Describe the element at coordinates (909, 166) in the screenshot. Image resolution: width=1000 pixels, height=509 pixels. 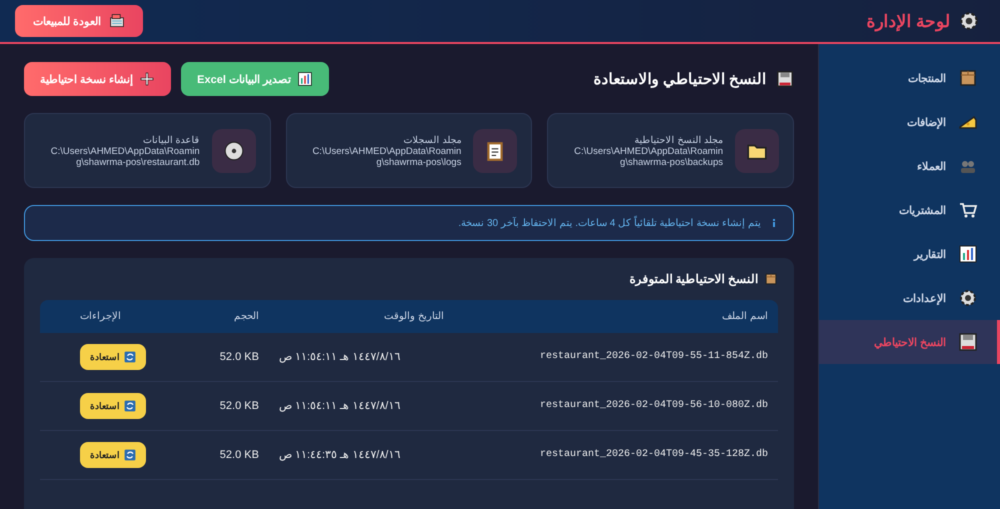
I see `sidebar-item: العملاء` at that location.